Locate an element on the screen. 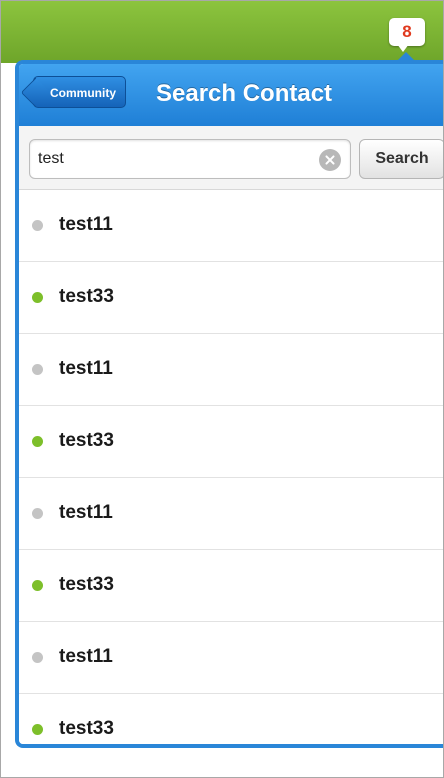  notification-count: 8 is located at coordinates (407, 32).